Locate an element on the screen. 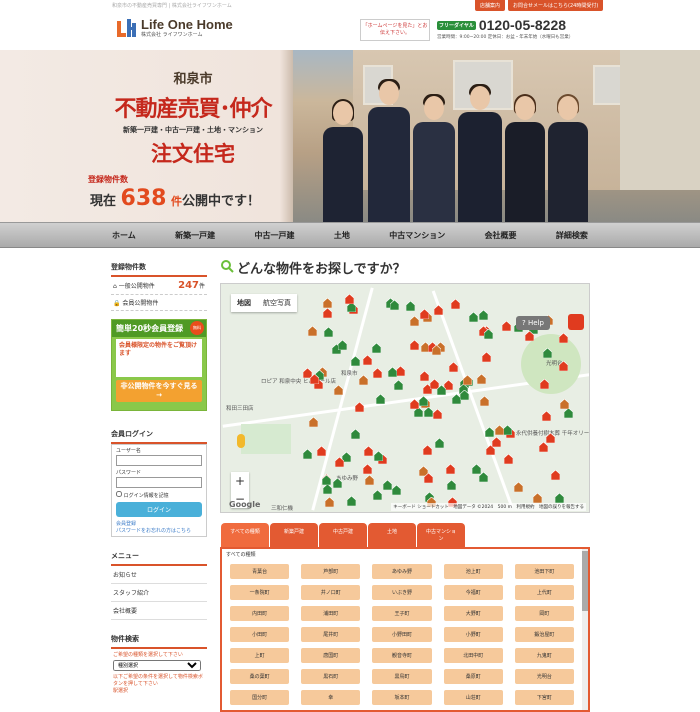  map-tab-satellite: 航空写真 is located at coordinates (277, 303).